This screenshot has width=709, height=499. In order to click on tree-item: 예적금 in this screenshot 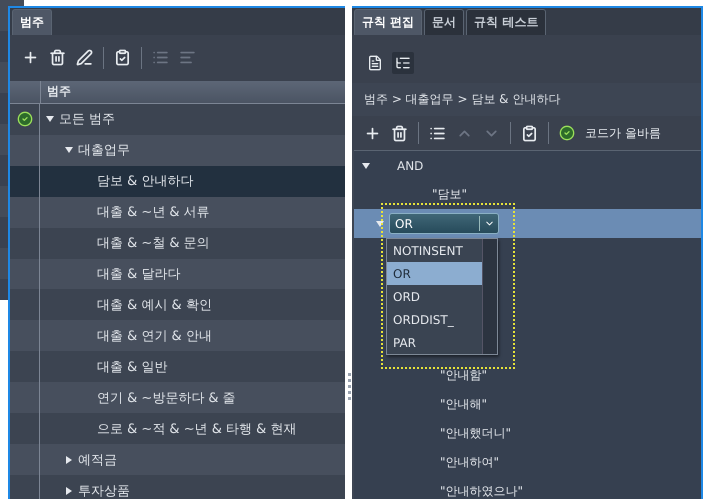, I will do `click(177, 460)`.